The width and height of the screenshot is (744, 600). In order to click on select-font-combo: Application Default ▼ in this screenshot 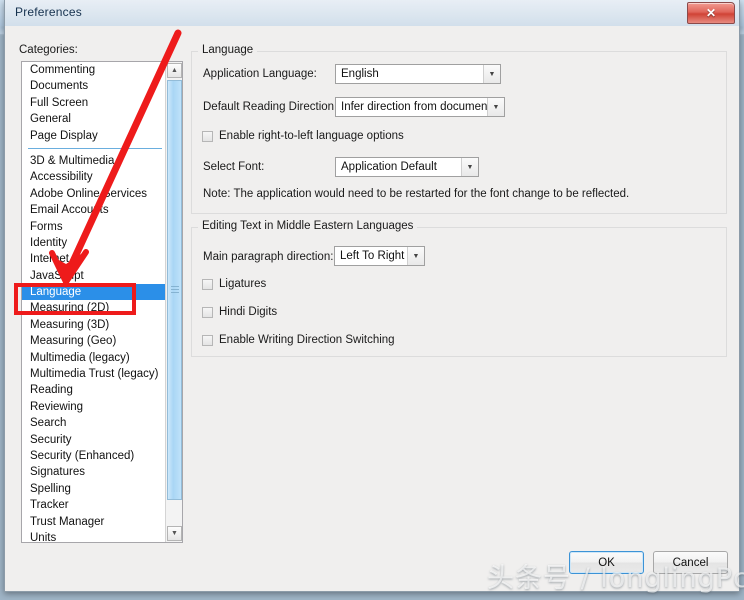, I will do `click(407, 167)`.